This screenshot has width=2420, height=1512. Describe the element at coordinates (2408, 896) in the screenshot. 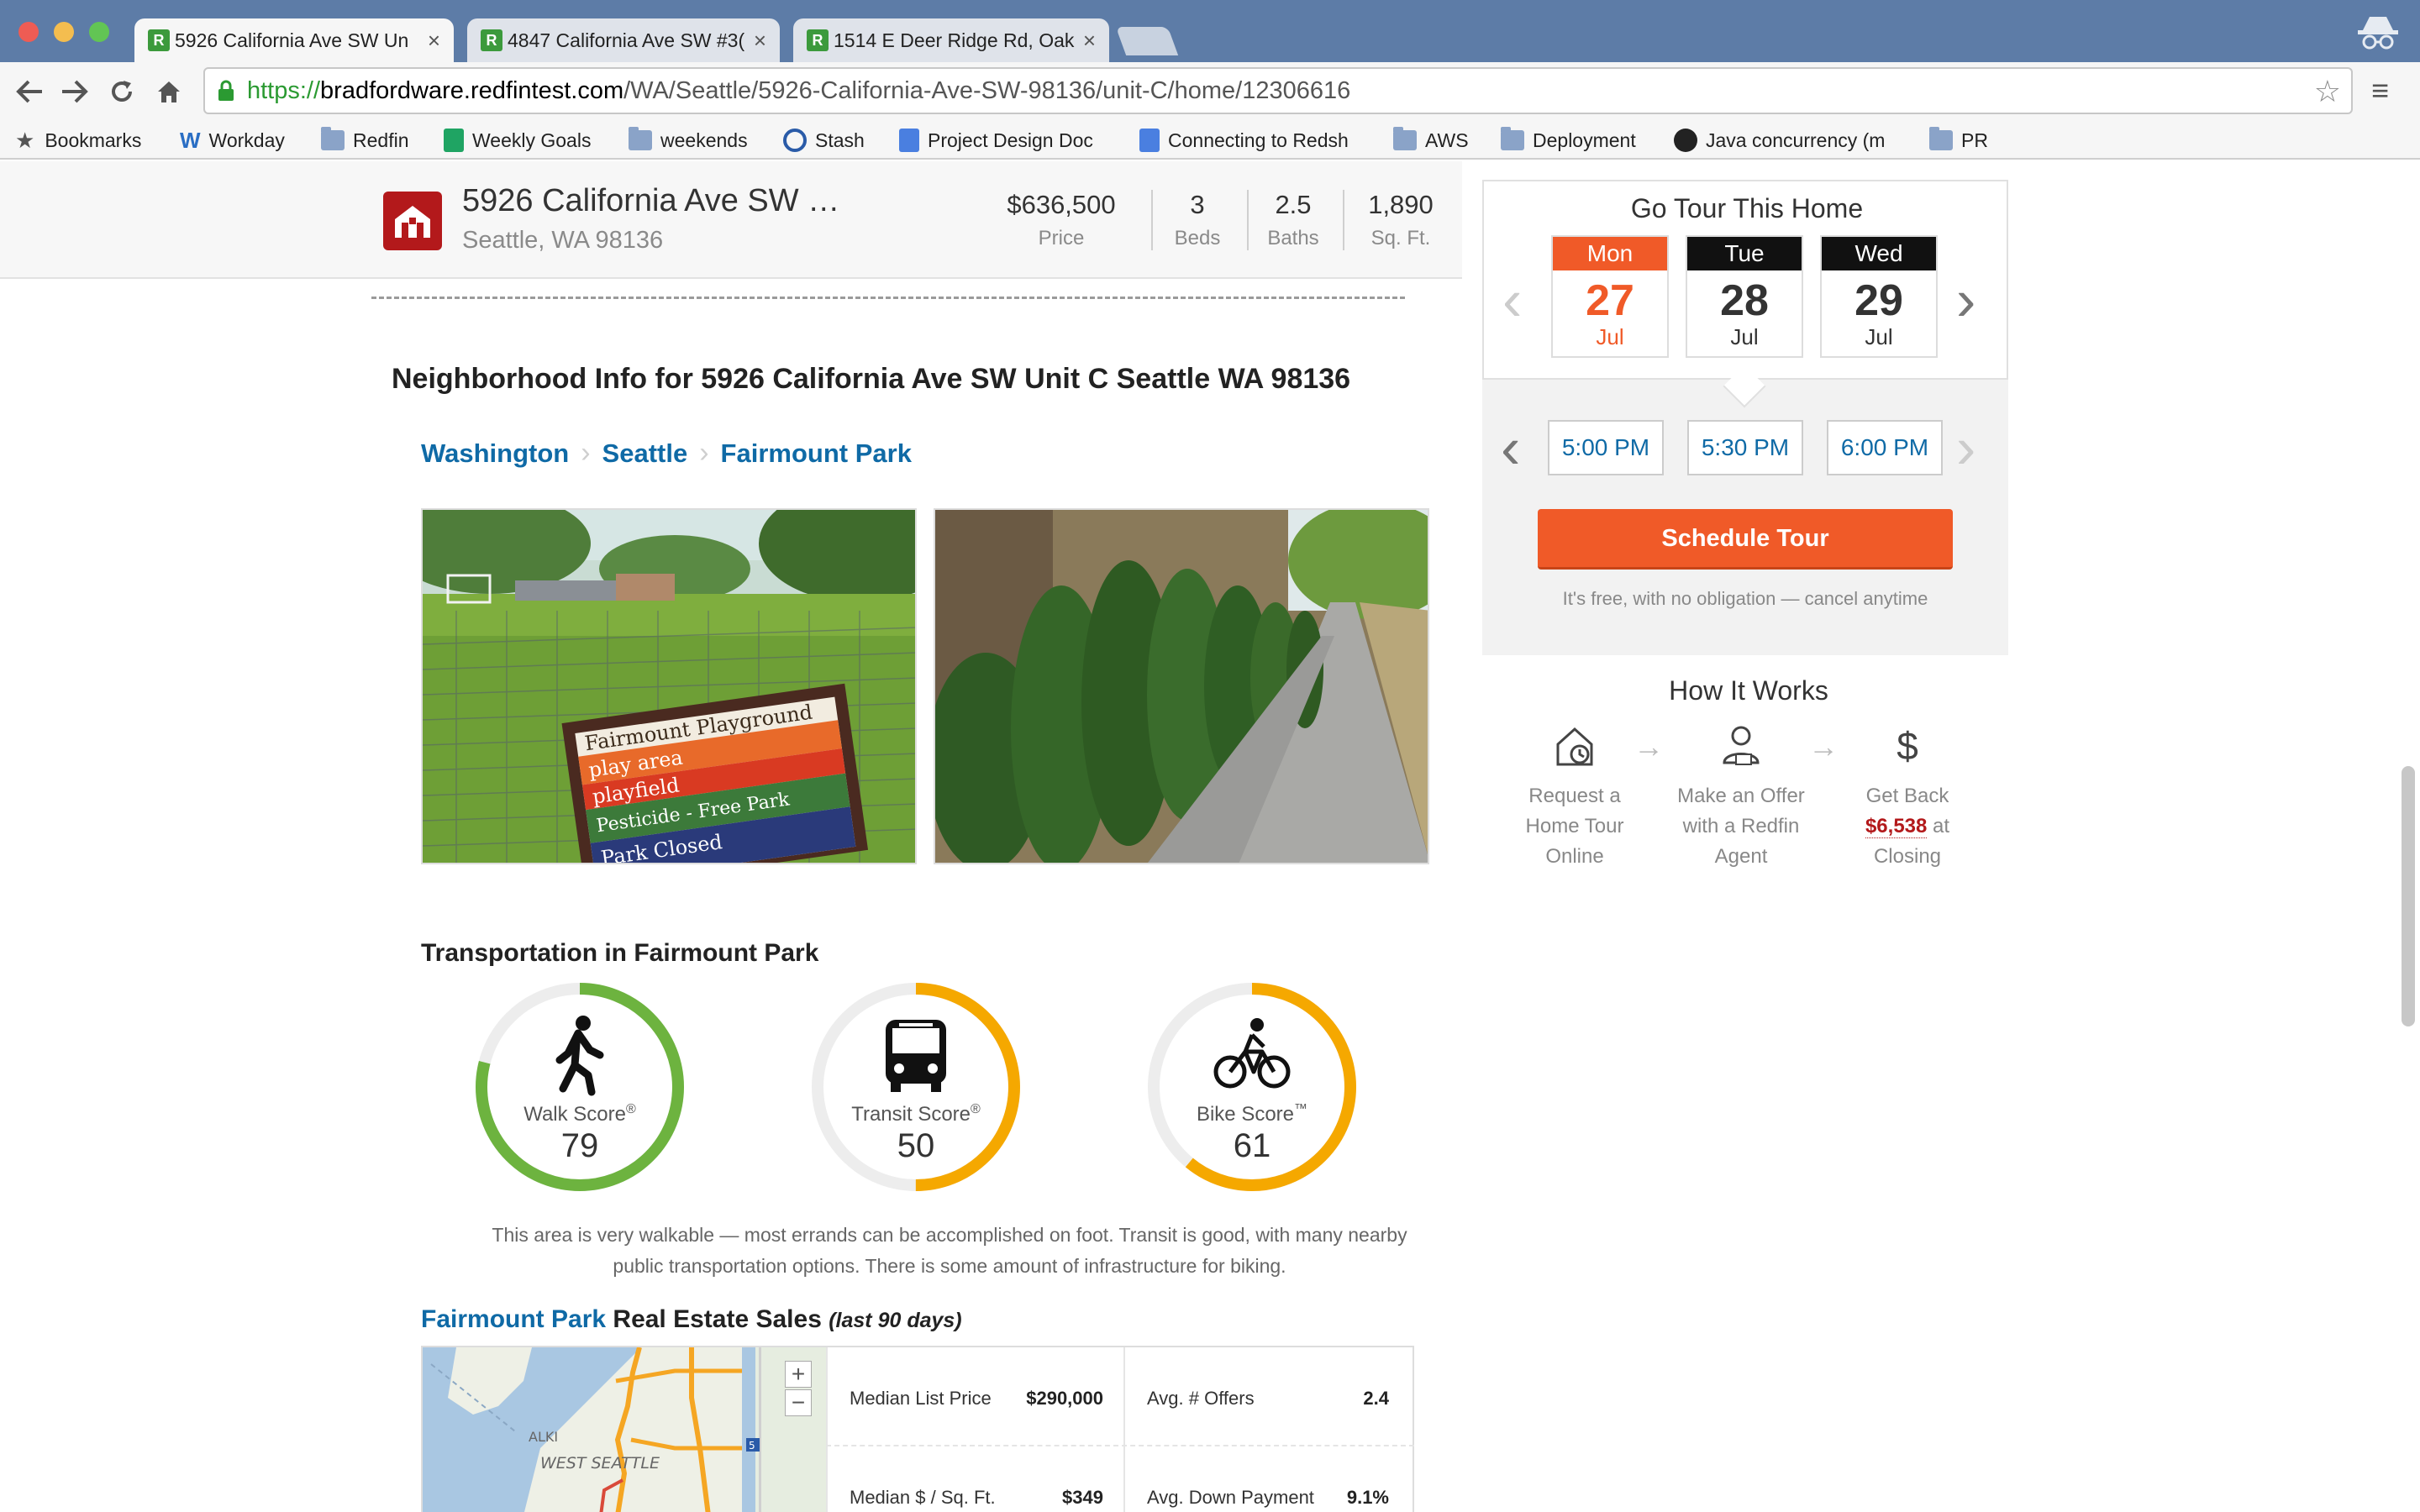

I see `page-scrollbar` at that location.